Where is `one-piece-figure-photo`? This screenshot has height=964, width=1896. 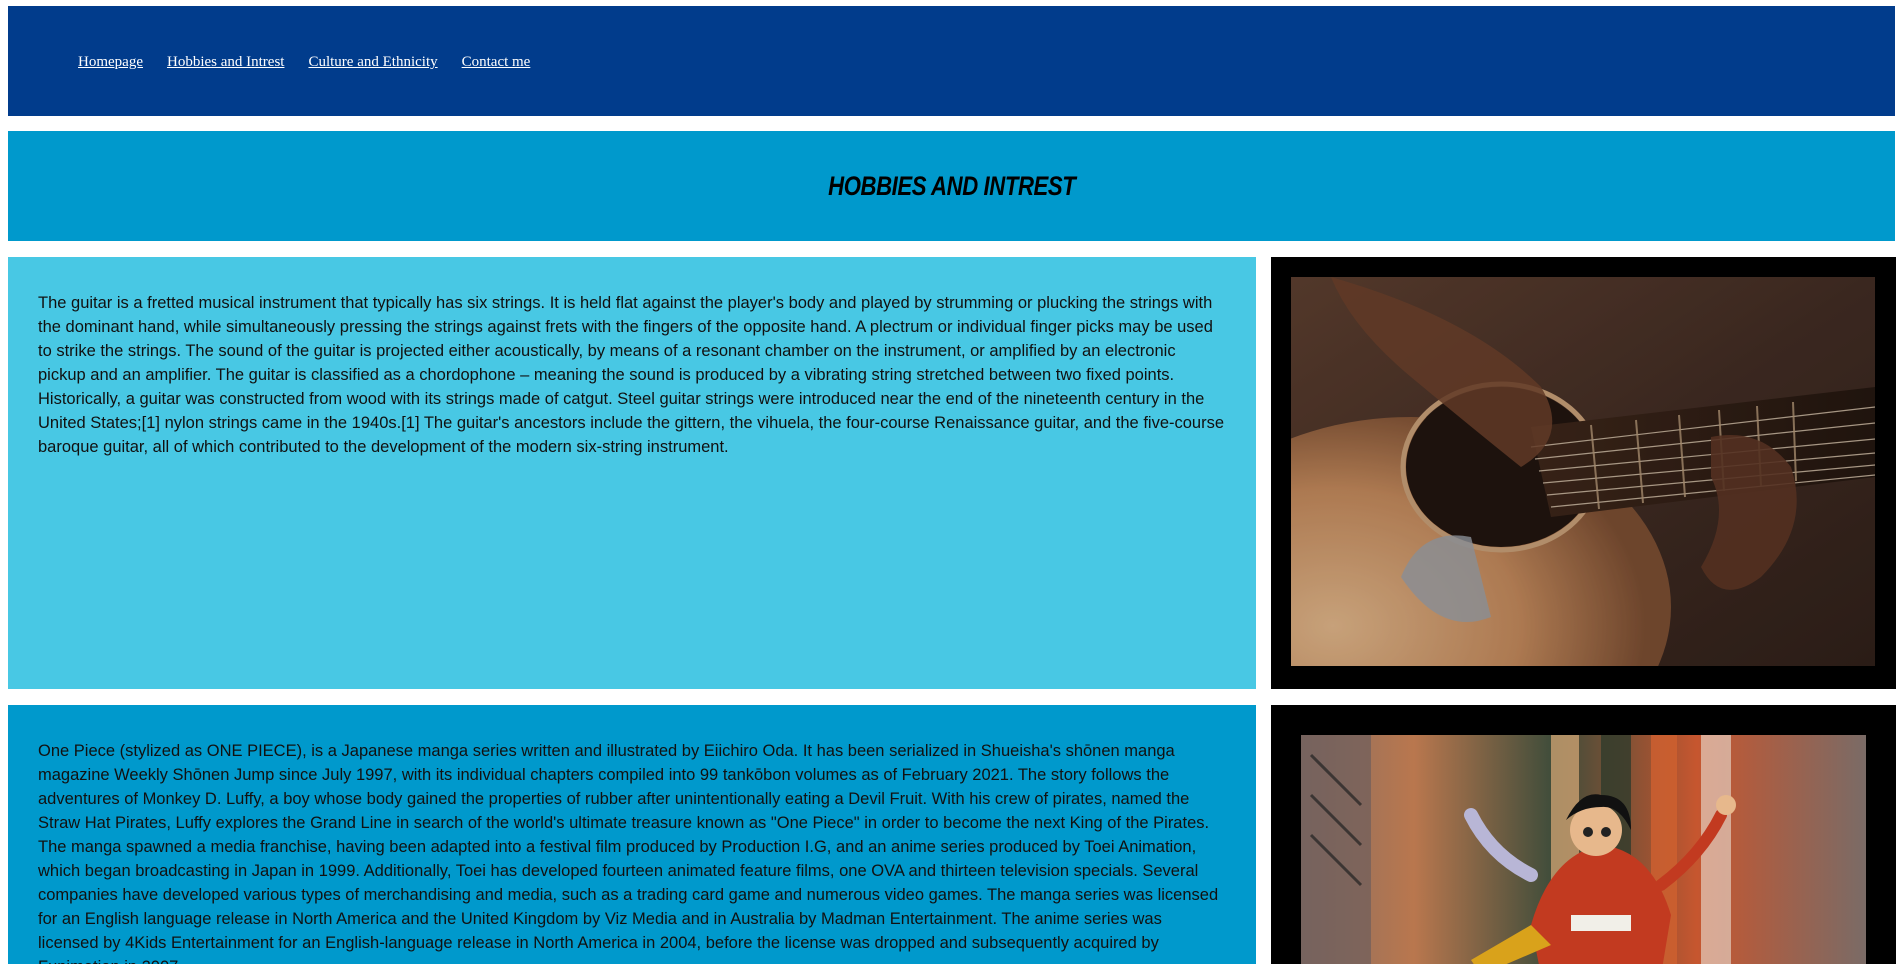 one-piece-figure-photo is located at coordinates (1583, 849).